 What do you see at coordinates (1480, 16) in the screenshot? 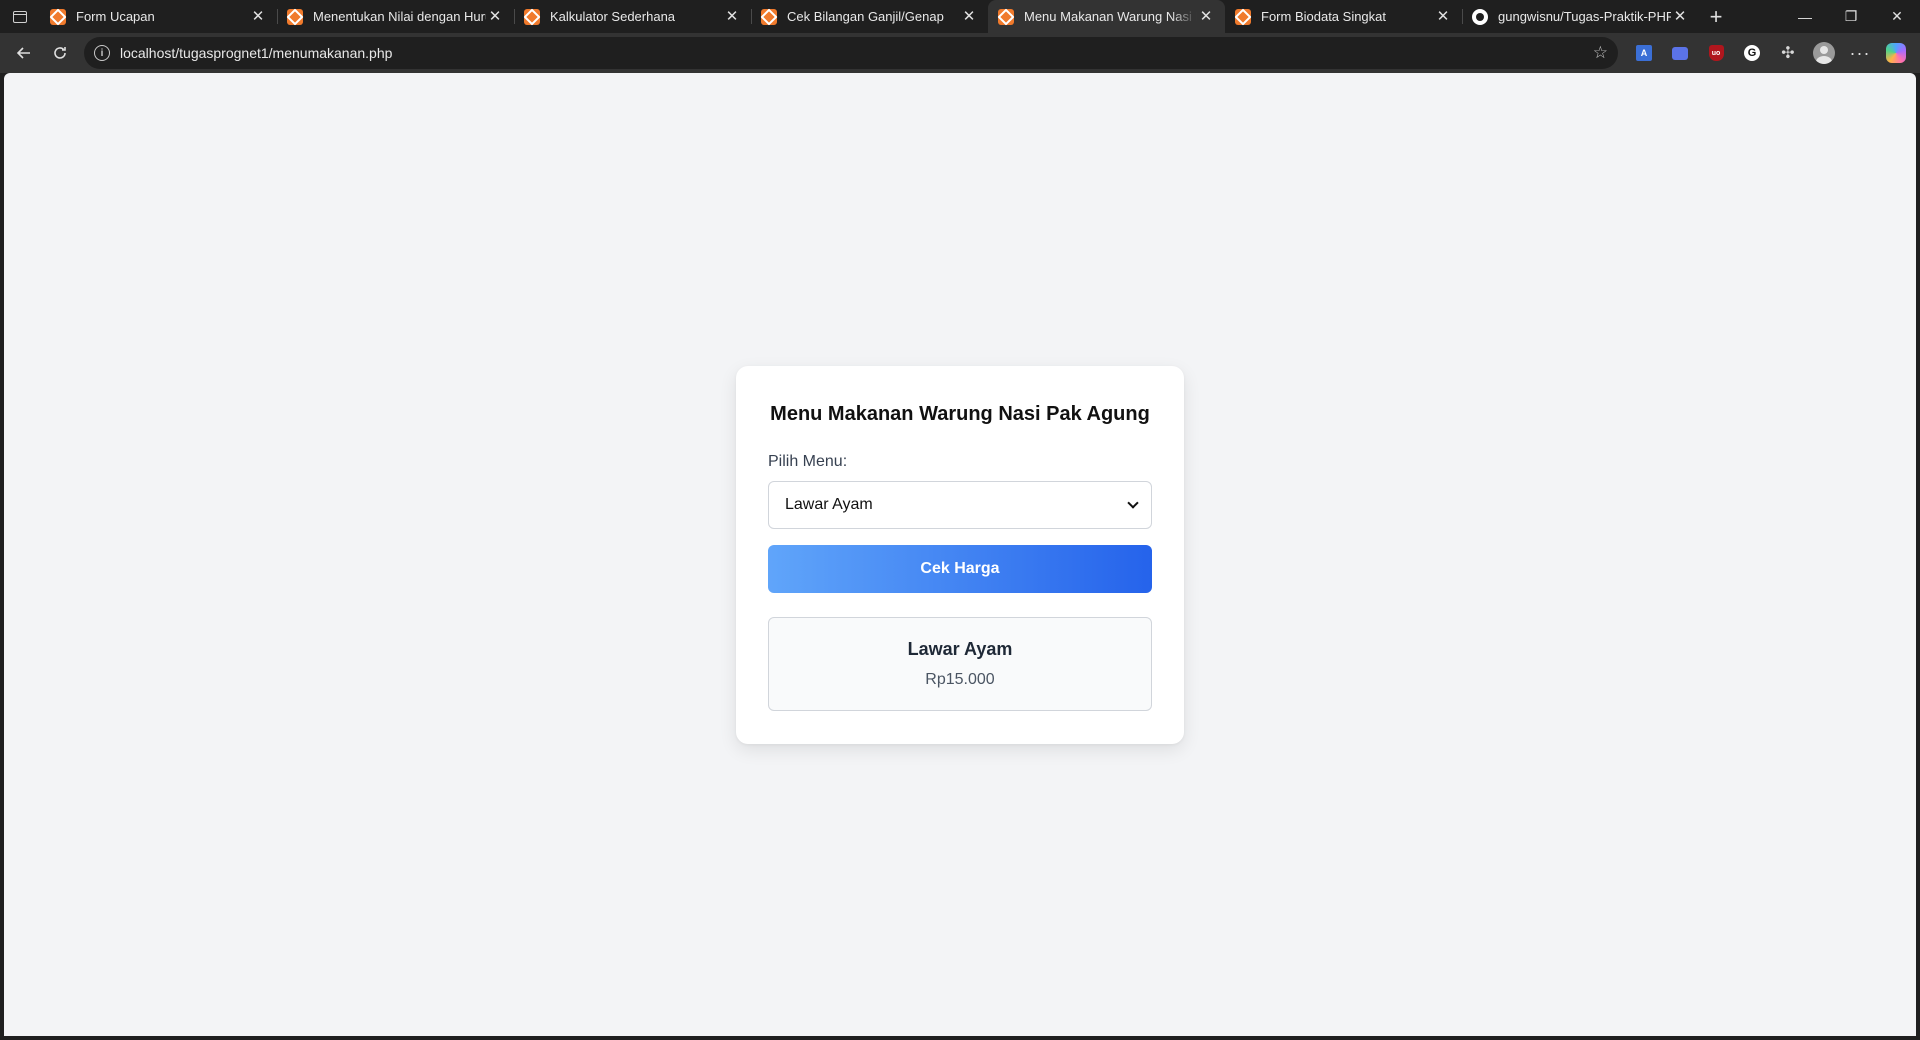
I see `github-icon` at bounding box center [1480, 16].